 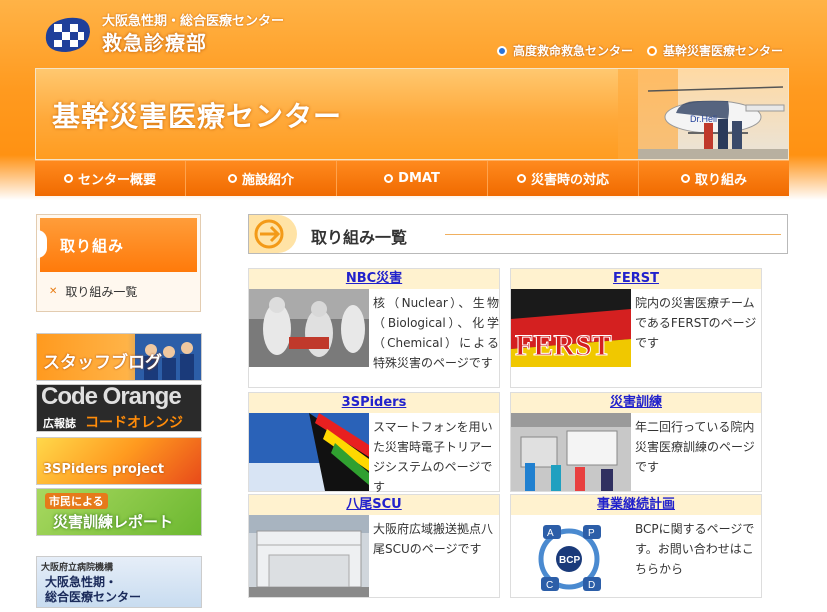 I want to click on nav-initiatives: 取り組み, so click(x=714, y=178).